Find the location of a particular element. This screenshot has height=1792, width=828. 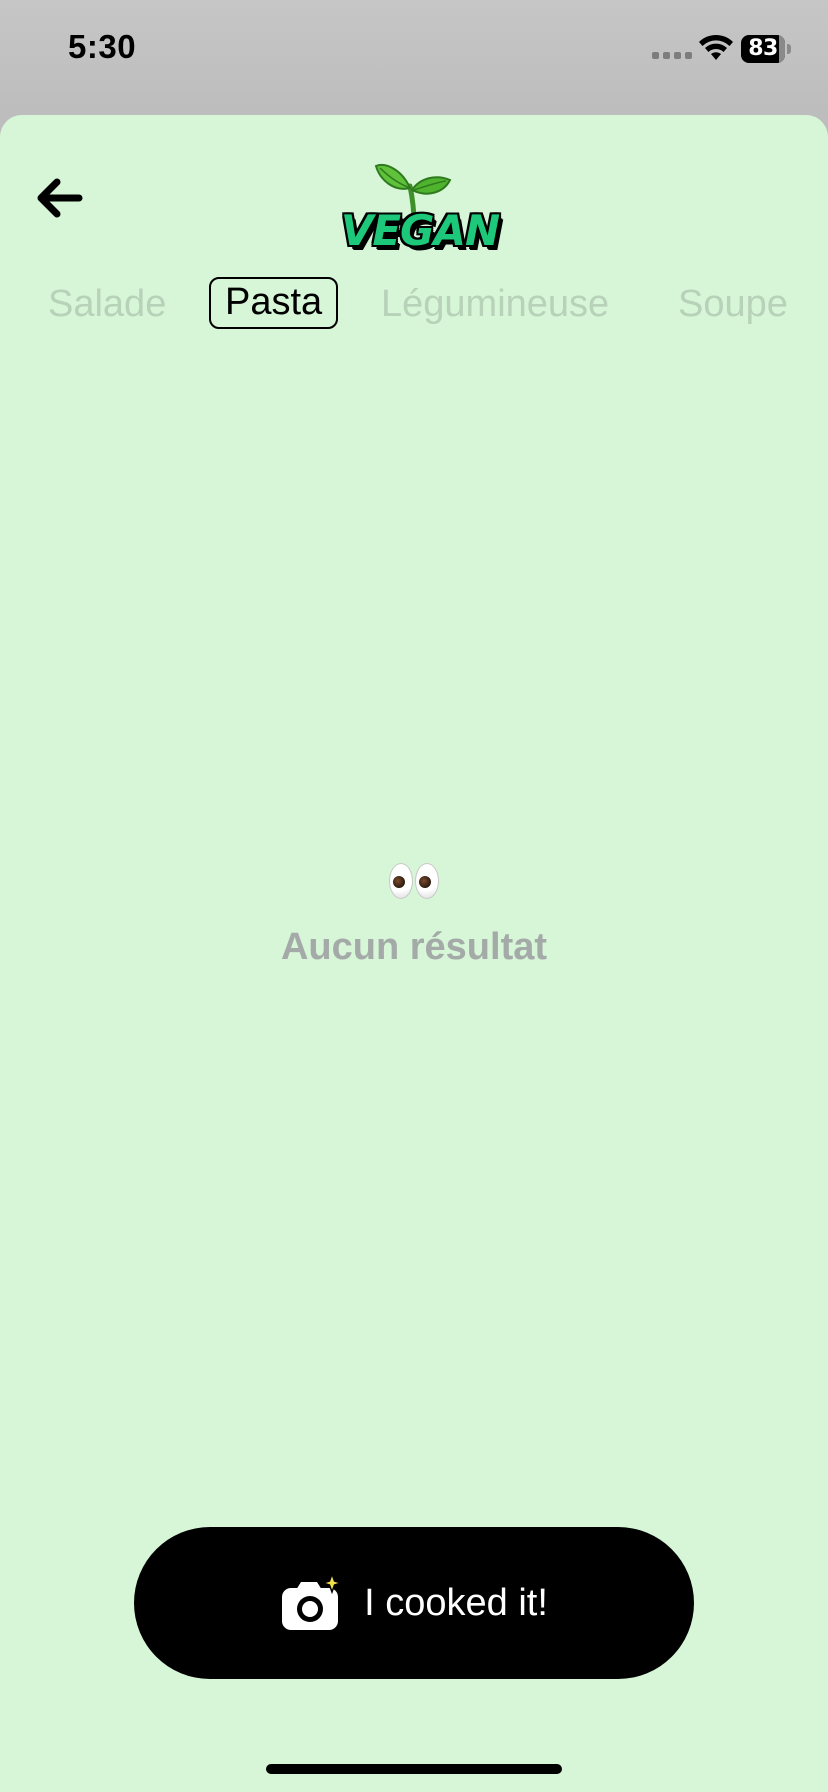

vegan-logo: VEGAN is located at coordinates (420, 208).